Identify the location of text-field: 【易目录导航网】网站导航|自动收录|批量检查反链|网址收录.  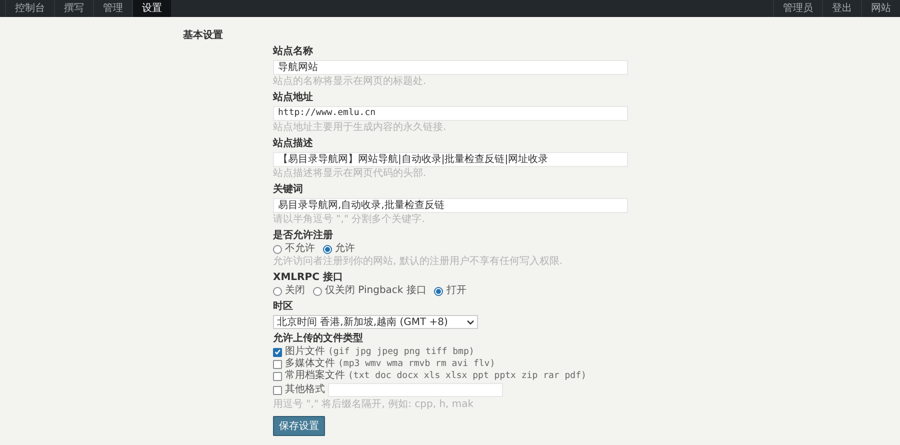
(450, 159).